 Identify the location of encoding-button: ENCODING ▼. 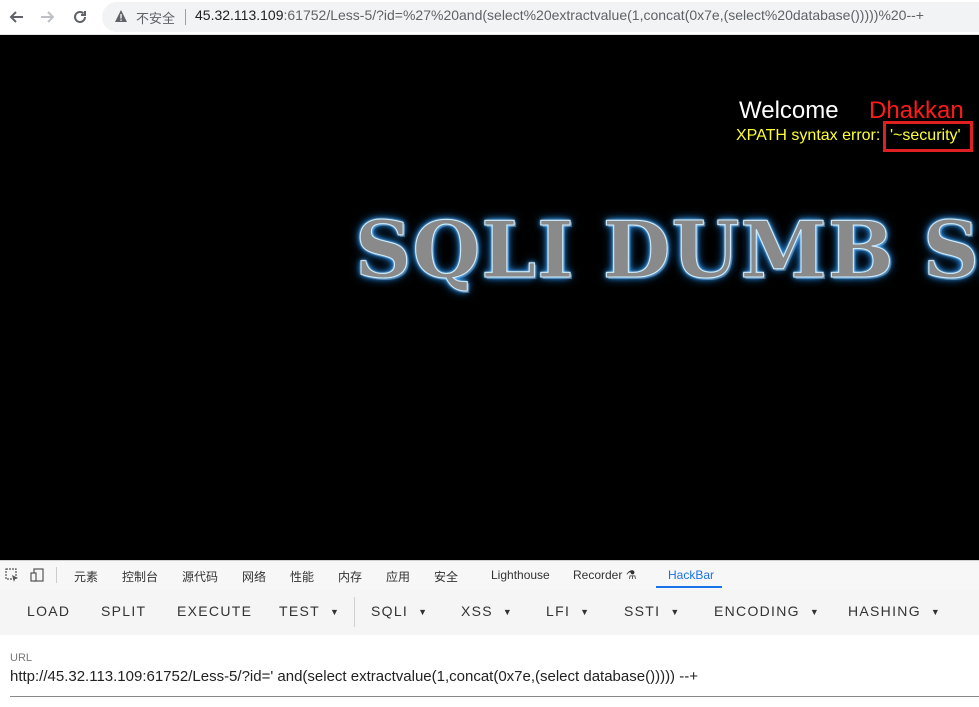
(767, 611).